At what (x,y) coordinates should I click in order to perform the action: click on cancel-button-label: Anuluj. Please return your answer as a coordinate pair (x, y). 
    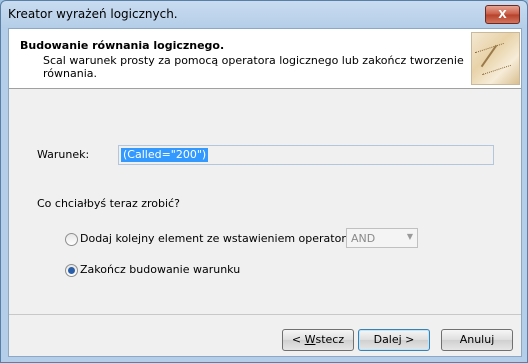
    Looking at the image, I should click on (477, 339).